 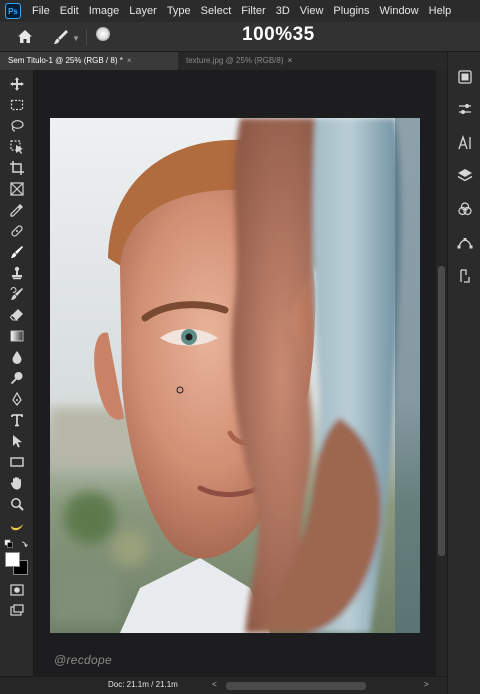 I want to click on character-icon, so click(x=465, y=143).